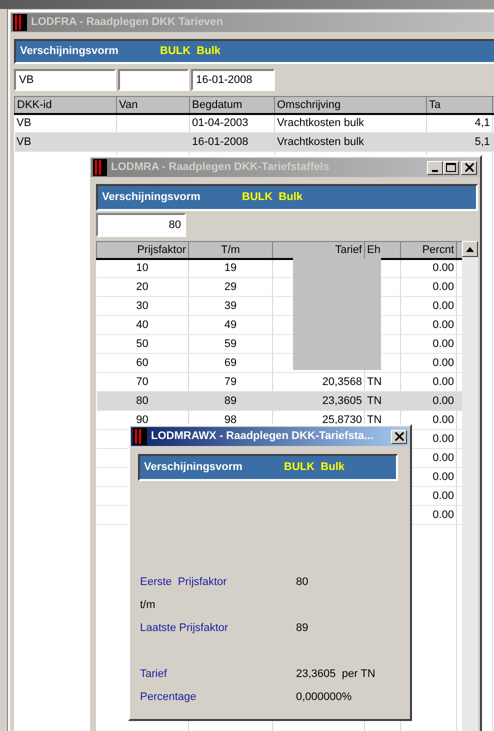  Describe the element at coordinates (435, 167) in the screenshot. I see `minimize-button` at that location.